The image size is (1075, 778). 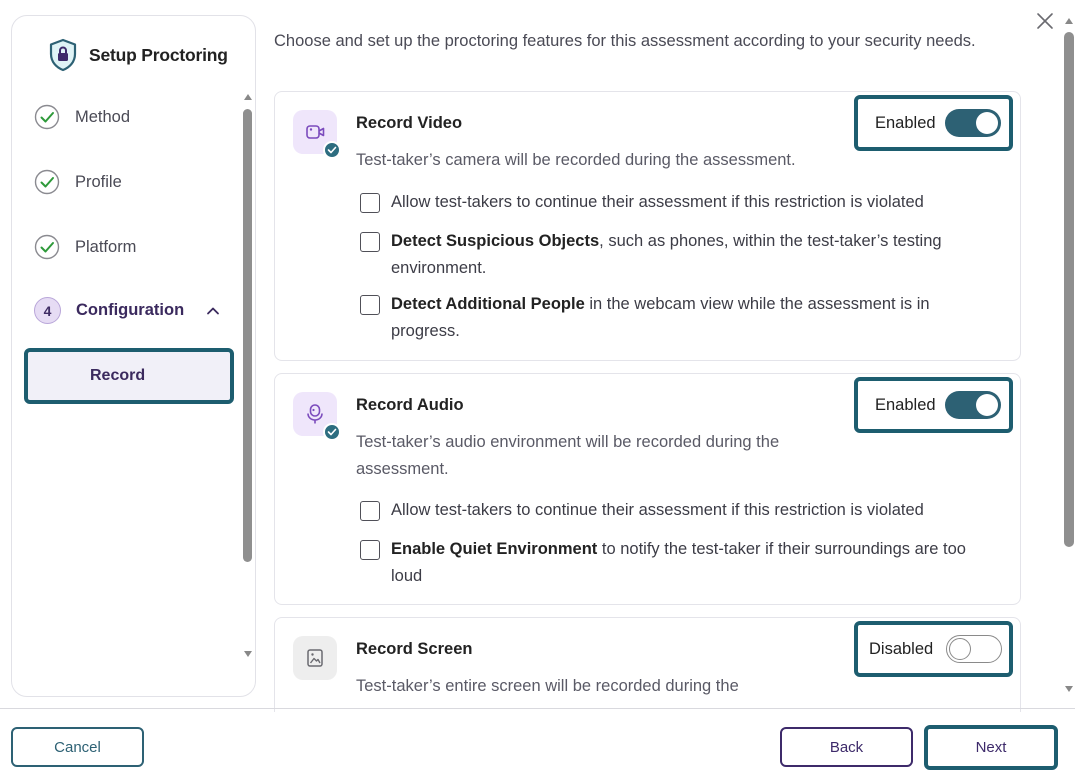 I want to click on step-number-badge: 4, so click(x=47, y=310).